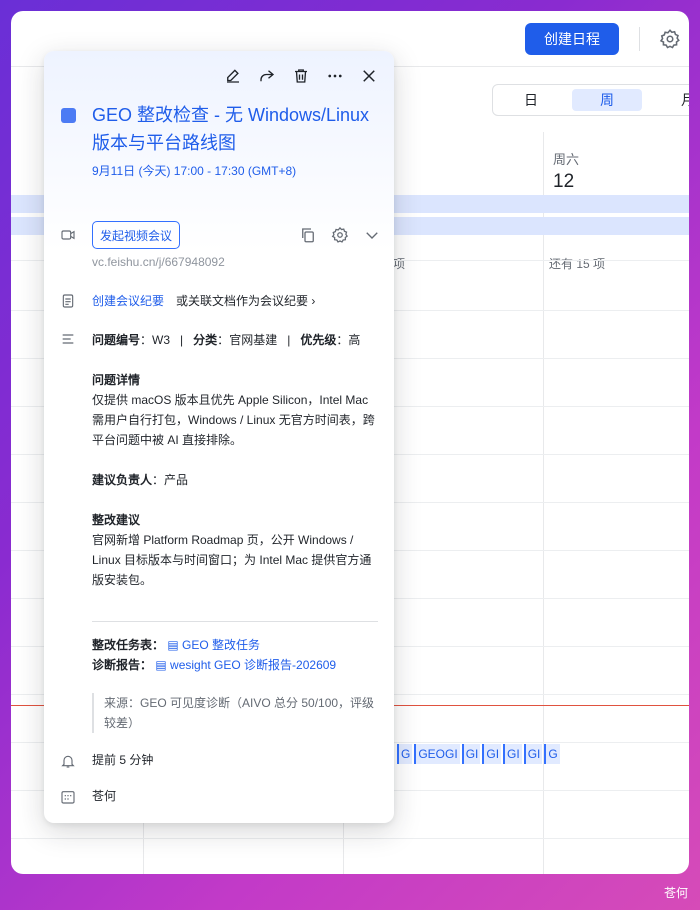 The height and width of the screenshot is (910, 700). Describe the element at coordinates (123, 760) in the screenshot. I see `reminder-text: 提前 5 分钟` at that location.